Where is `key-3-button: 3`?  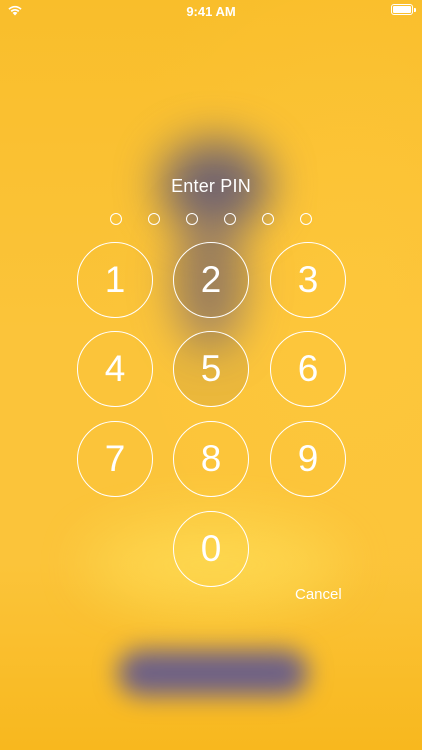 key-3-button: 3 is located at coordinates (308, 280).